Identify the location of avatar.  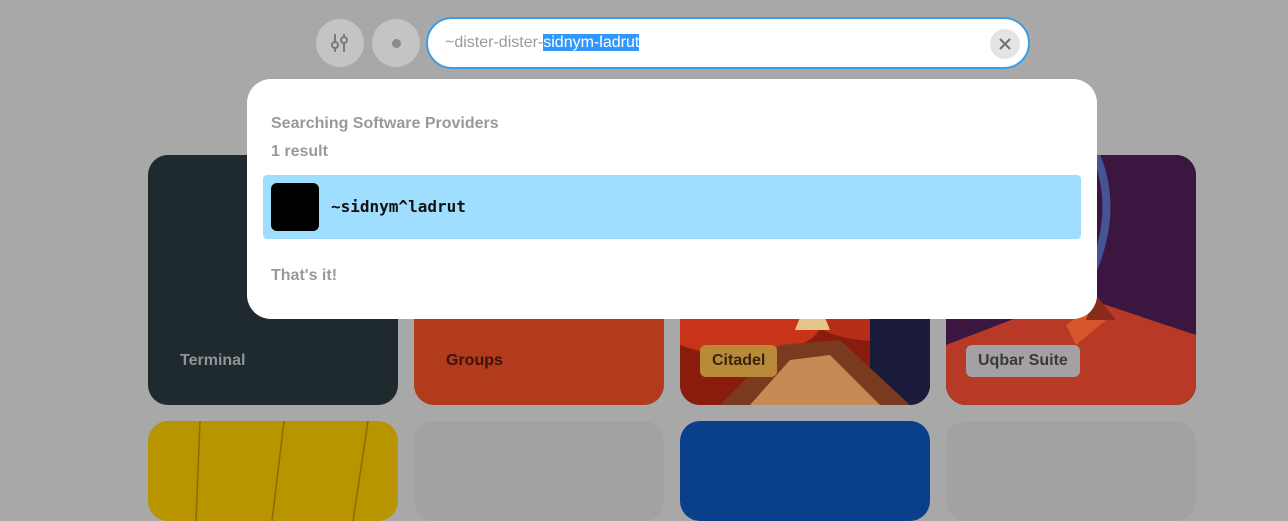
(295, 207).